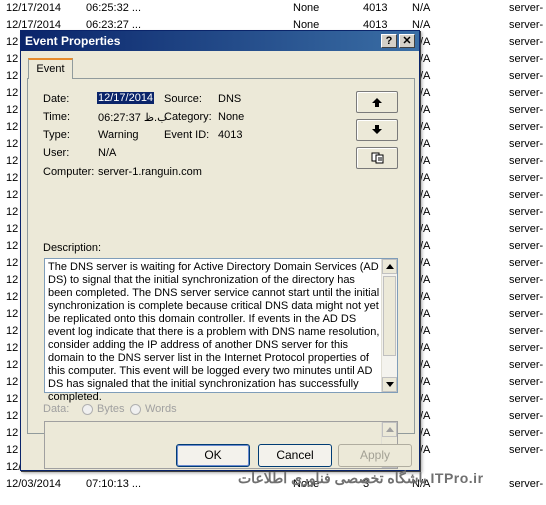  I want to click on down-arrow-icon, so click(377, 129).